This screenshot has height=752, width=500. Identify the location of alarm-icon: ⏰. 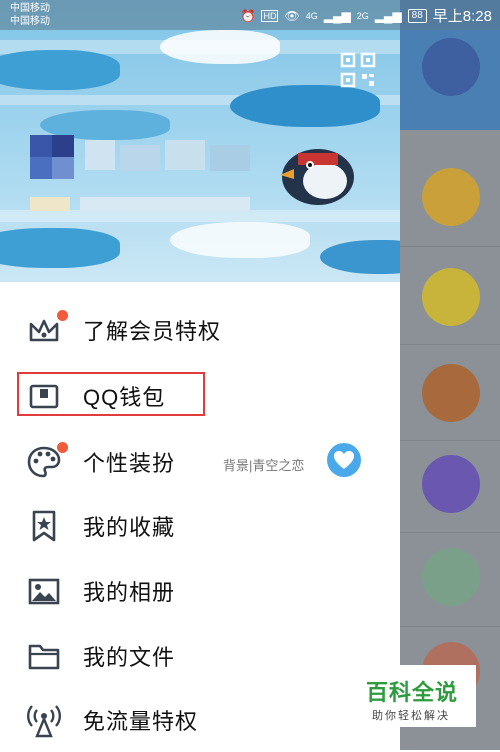
(248, 15).